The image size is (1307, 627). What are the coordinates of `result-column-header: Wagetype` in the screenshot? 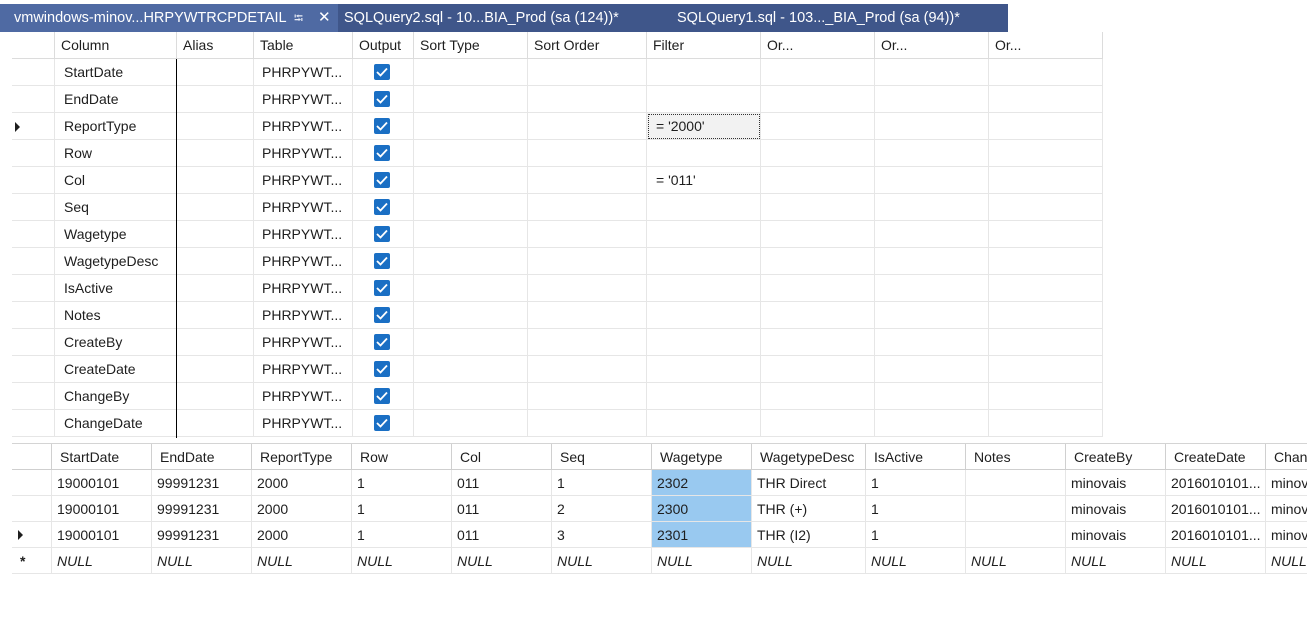 It's located at (702, 457).